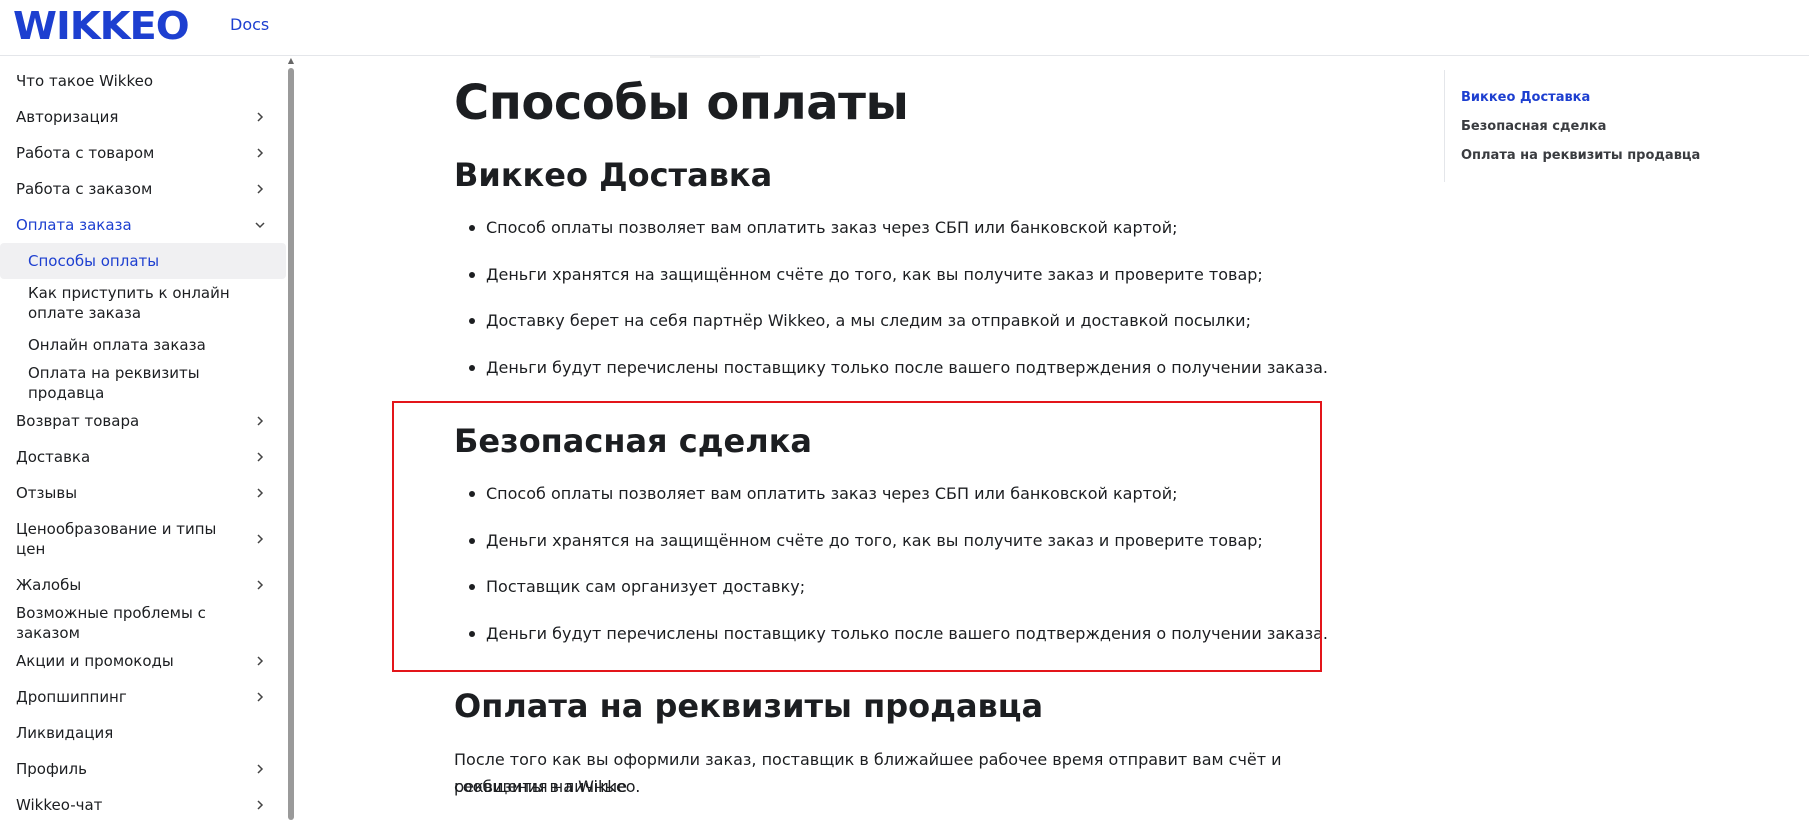 The width and height of the screenshot is (1809, 820). Describe the element at coordinates (78, 421) in the screenshot. I see `sidebar-item-label: Возврат товара` at that location.